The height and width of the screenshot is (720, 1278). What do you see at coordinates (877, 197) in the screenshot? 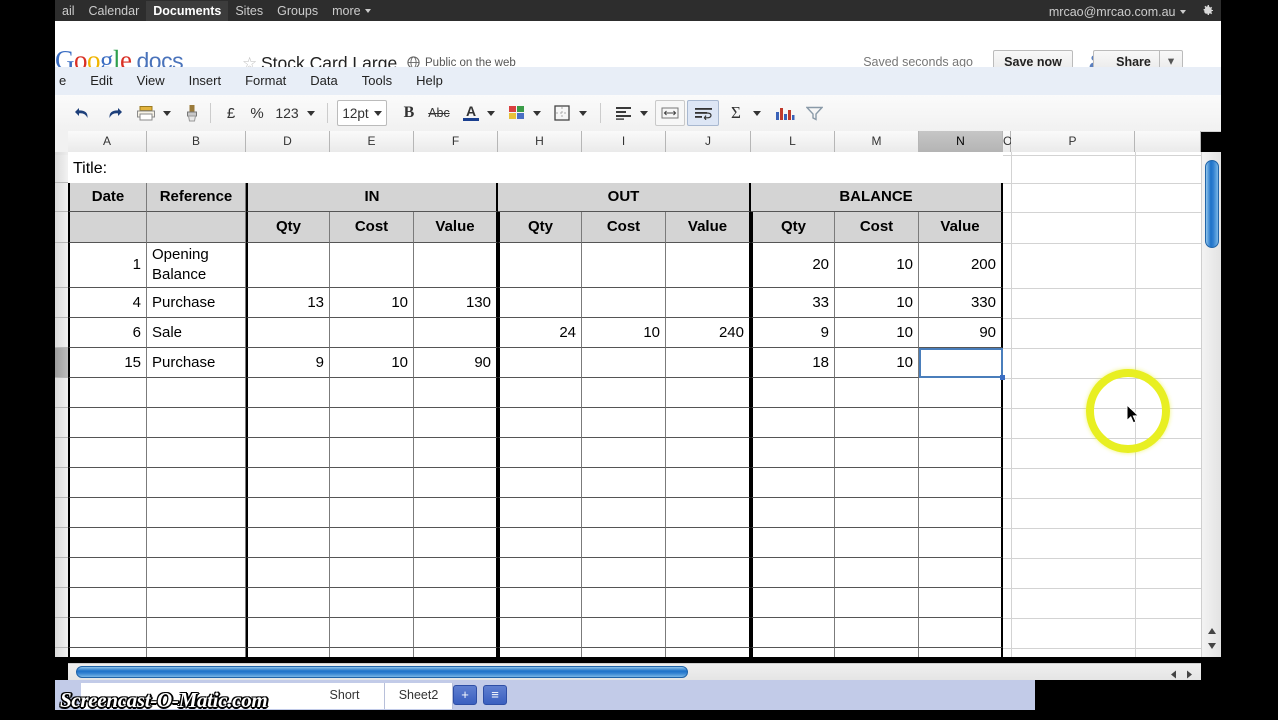
I see `group-header-balance: BALANCE` at bounding box center [877, 197].